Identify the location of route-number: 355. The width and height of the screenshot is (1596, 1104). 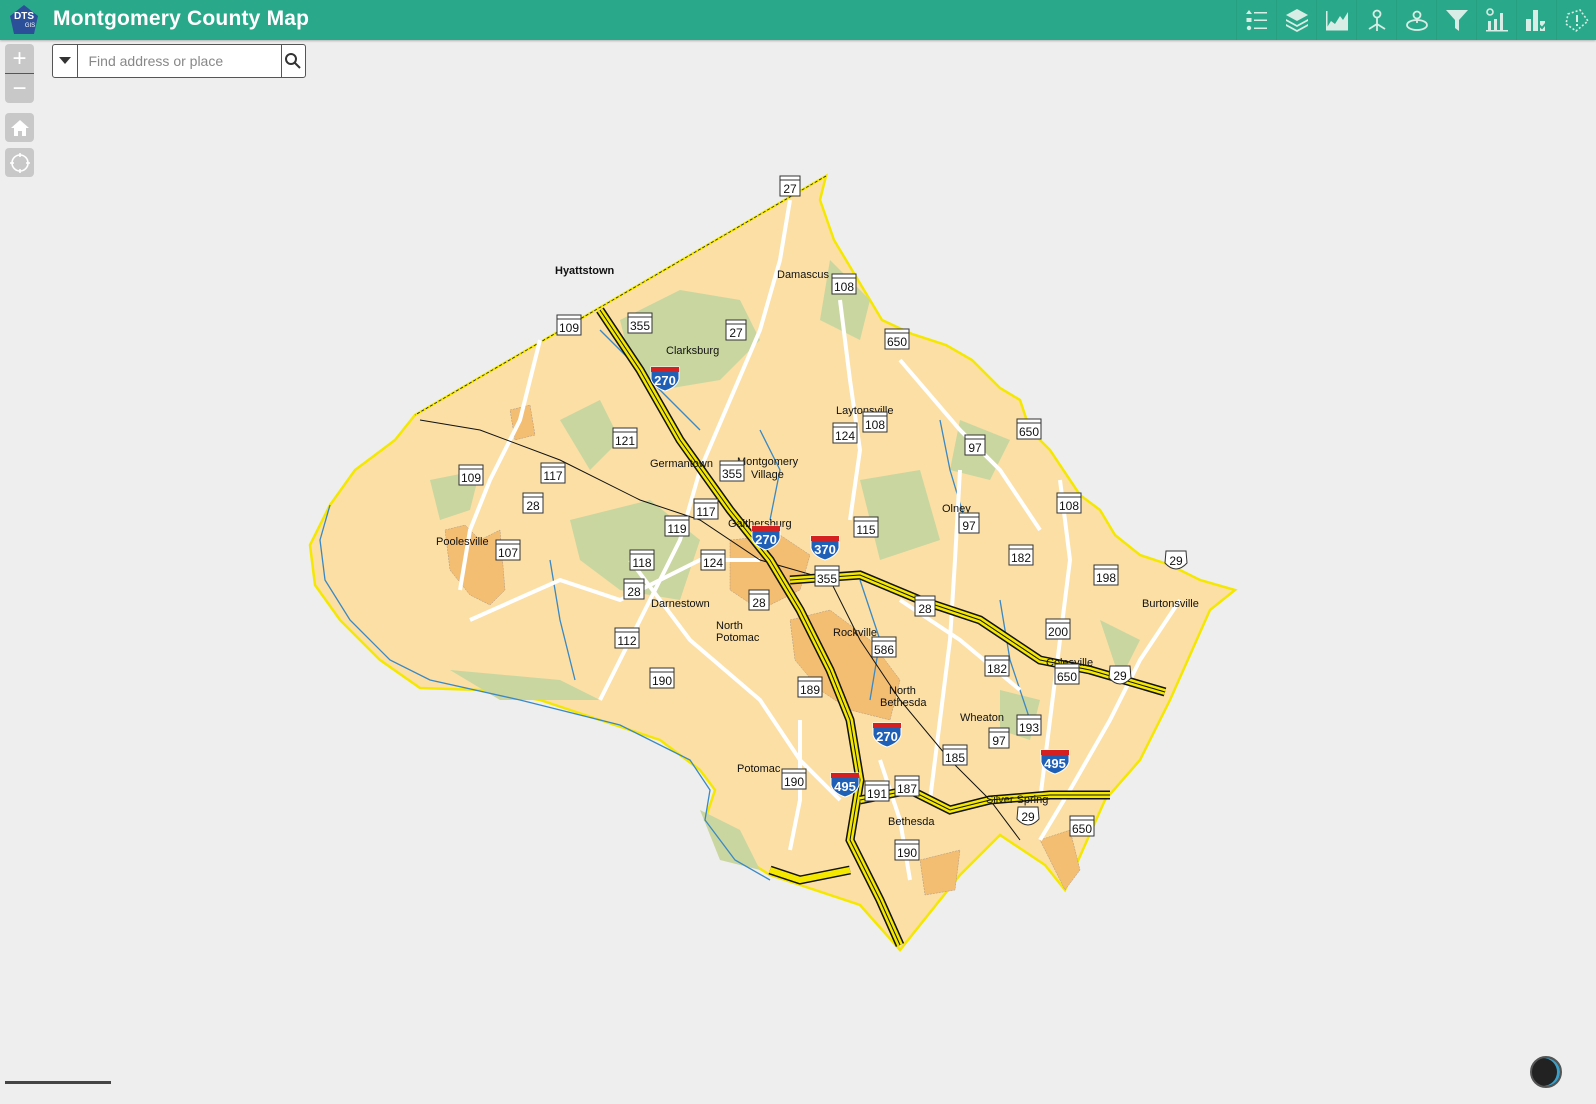
(827, 579).